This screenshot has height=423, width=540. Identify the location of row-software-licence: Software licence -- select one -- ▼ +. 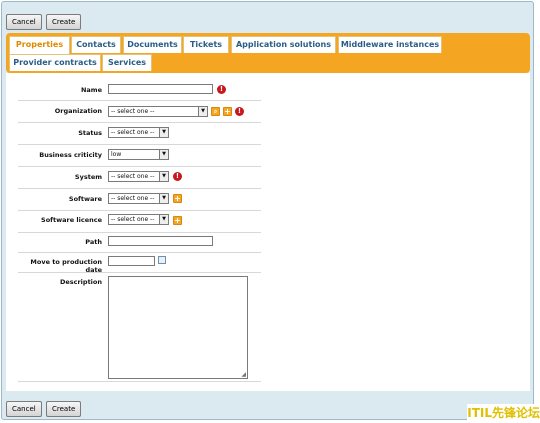
(139, 221).